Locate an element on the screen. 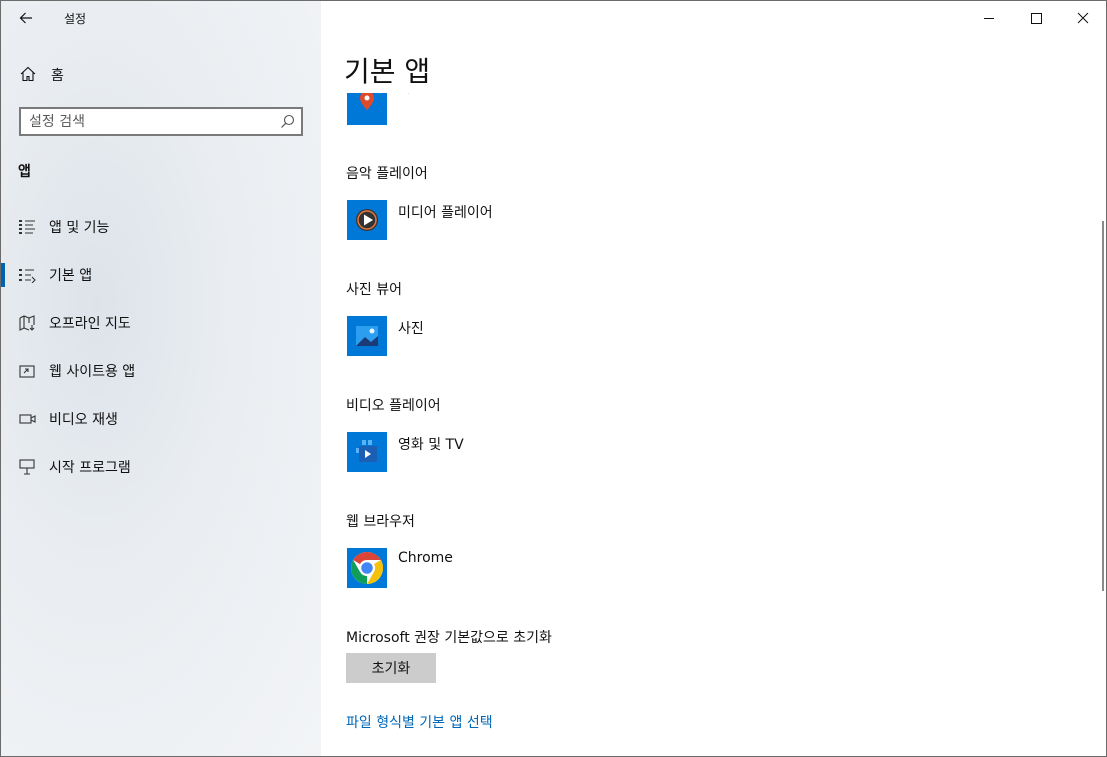  section-heading: 앱 is located at coordinates (24, 172).